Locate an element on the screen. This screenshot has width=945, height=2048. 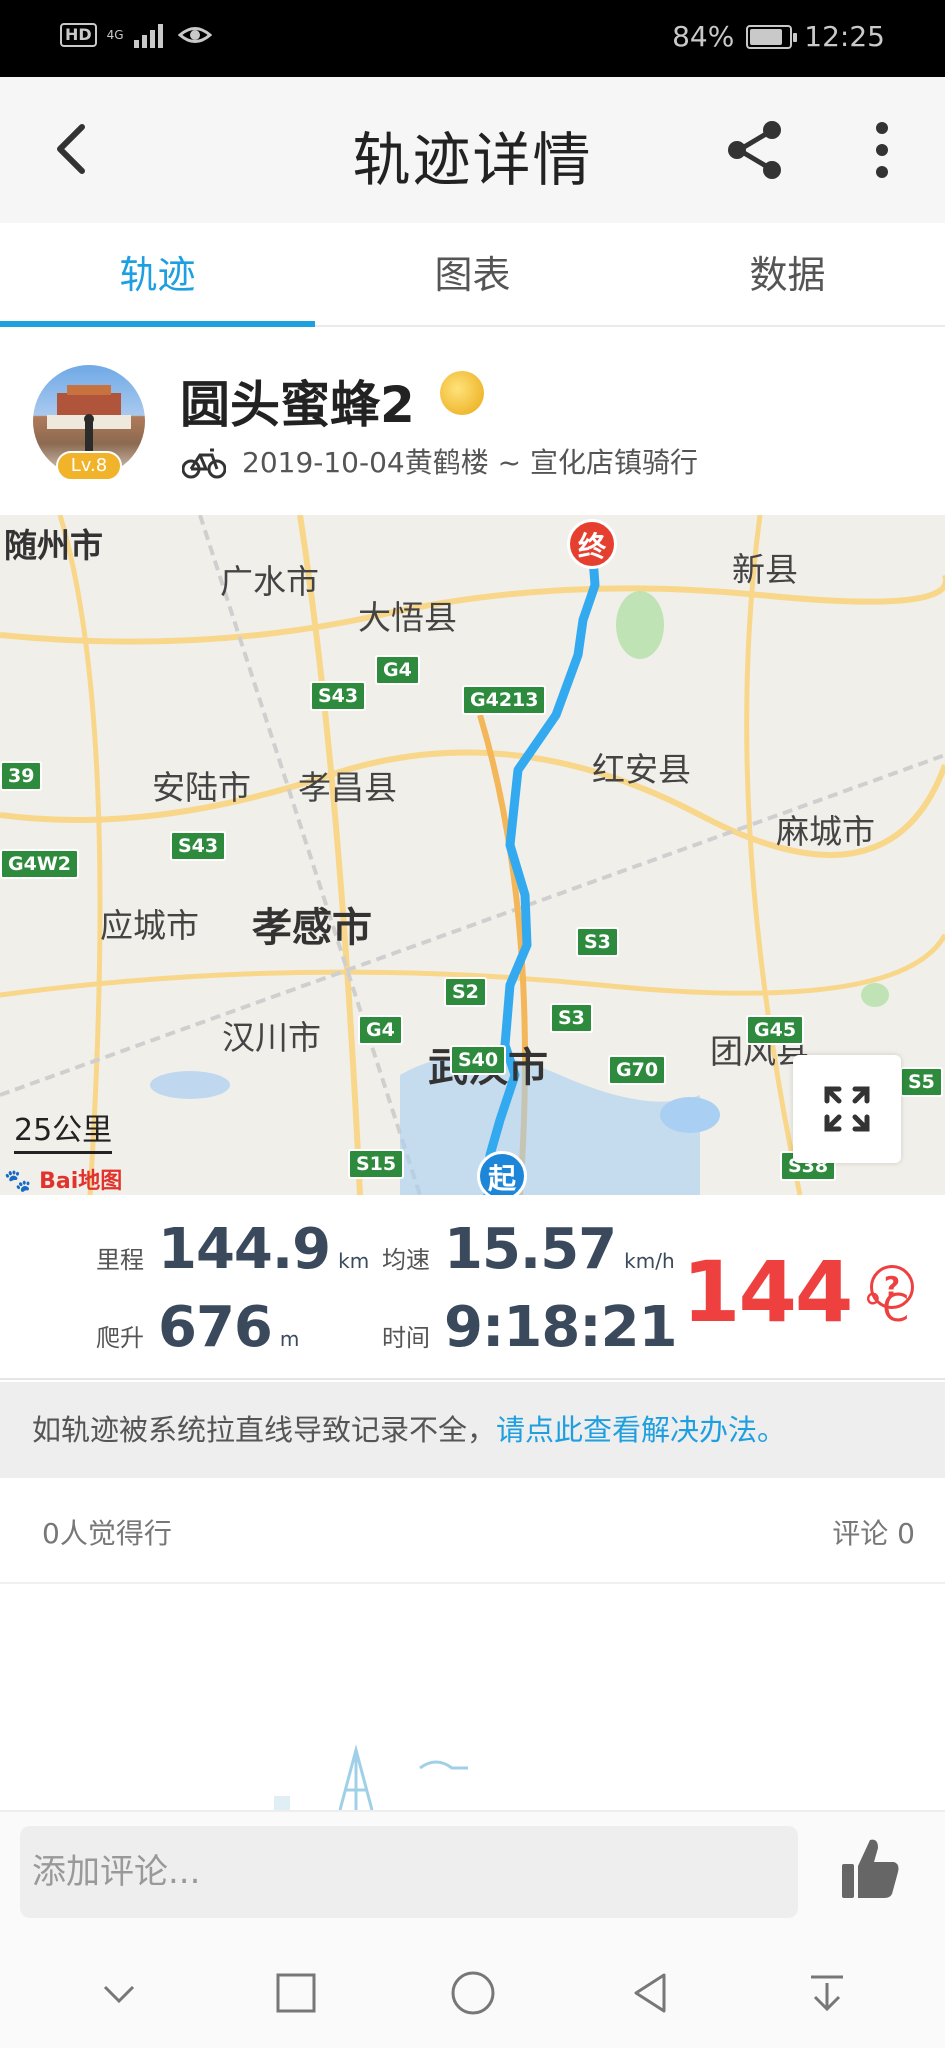
avg-speed-label: 均速 is located at coordinates (406, 1260).